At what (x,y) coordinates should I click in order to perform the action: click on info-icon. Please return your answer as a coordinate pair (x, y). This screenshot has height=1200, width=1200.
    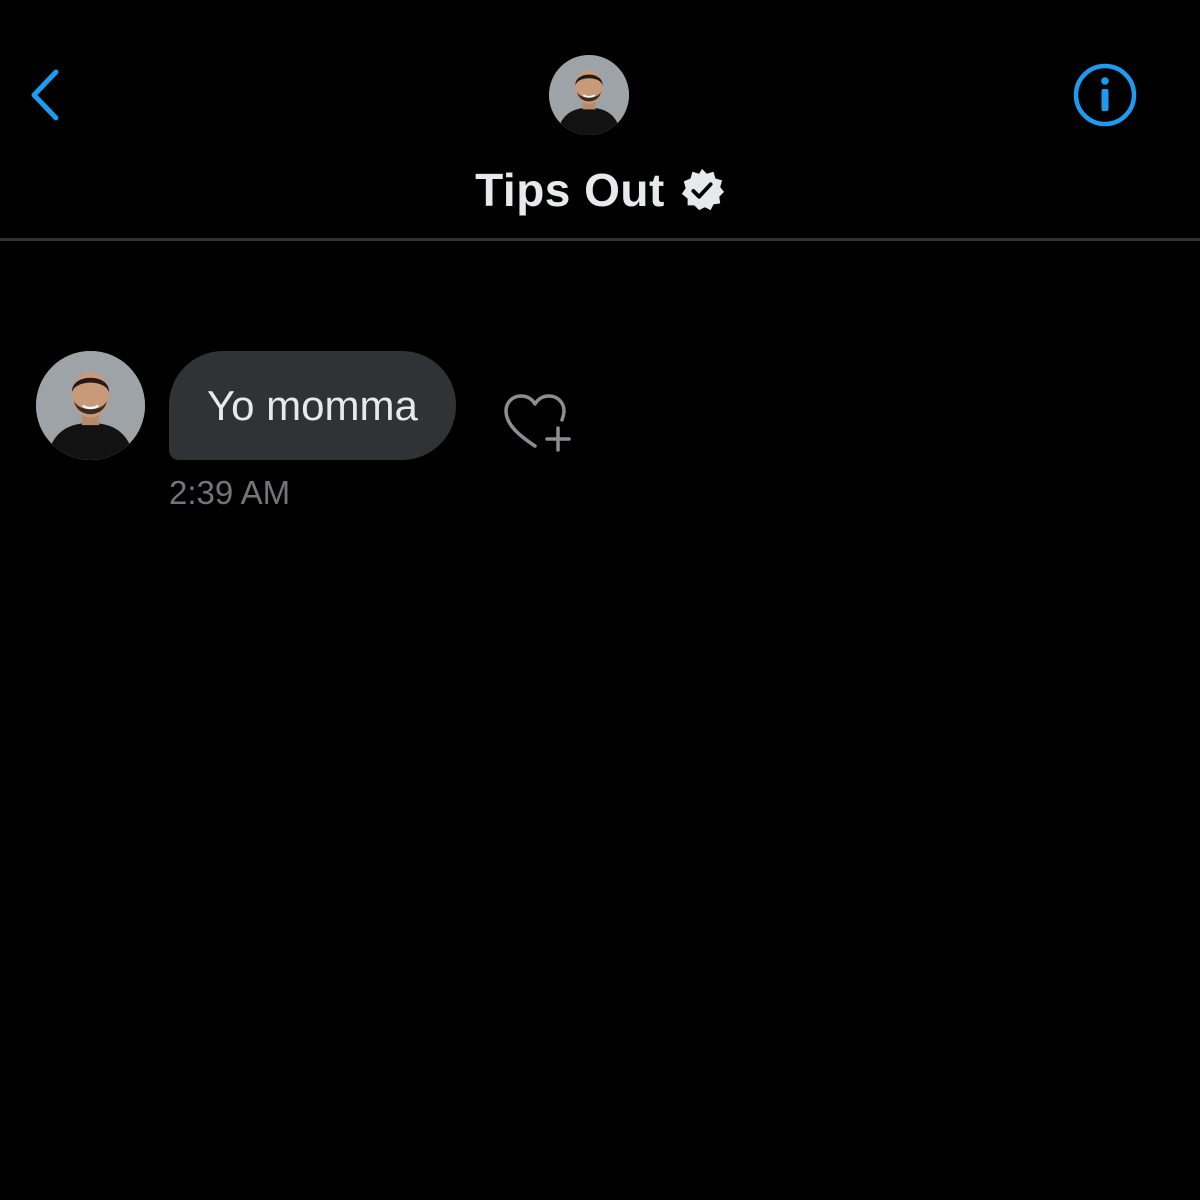
    Looking at the image, I should click on (1105, 95).